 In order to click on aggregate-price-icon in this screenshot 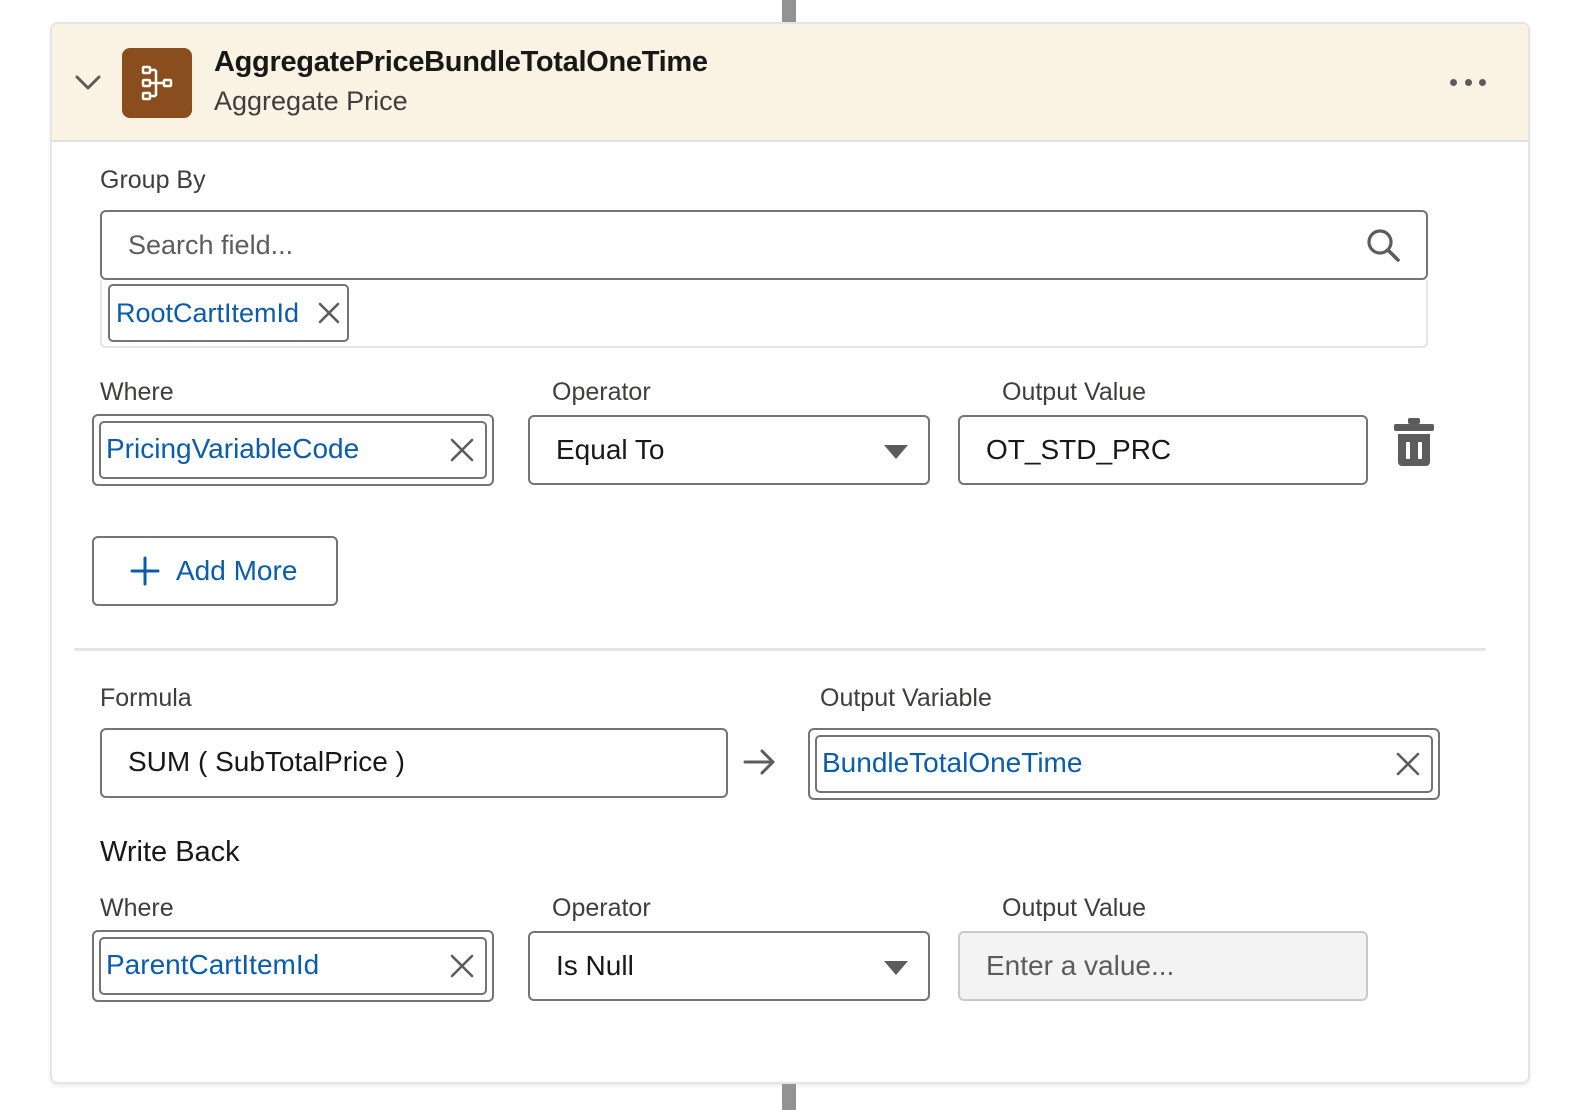, I will do `click(157, 83)`.